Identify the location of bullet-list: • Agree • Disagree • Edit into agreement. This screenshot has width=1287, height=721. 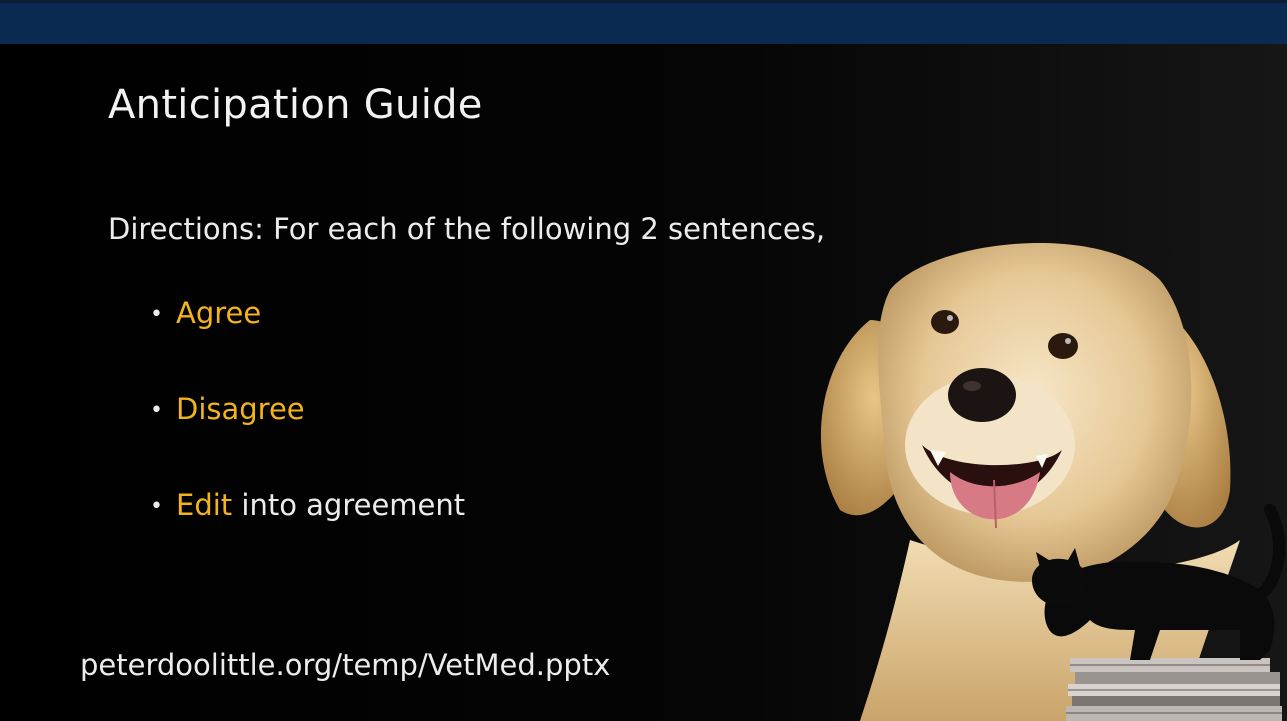
(307, 440).